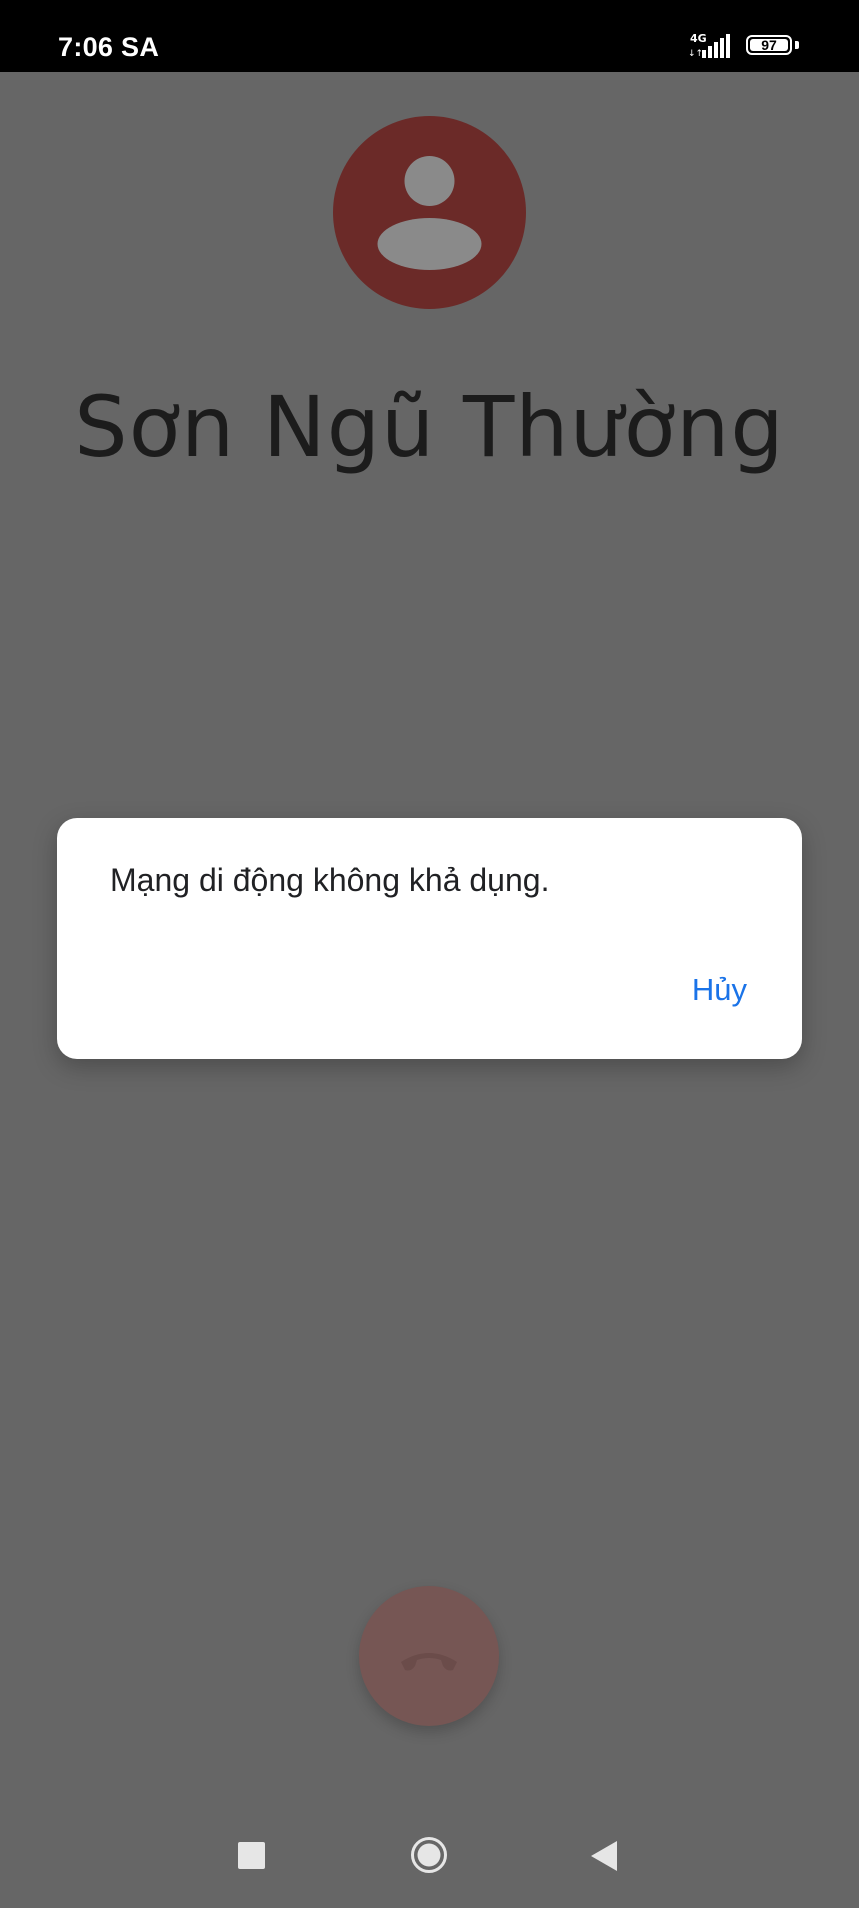 The width and height of the screenshot is (859, 1908). I want to click on signal-icon: ↓↑, so click(711, 46).